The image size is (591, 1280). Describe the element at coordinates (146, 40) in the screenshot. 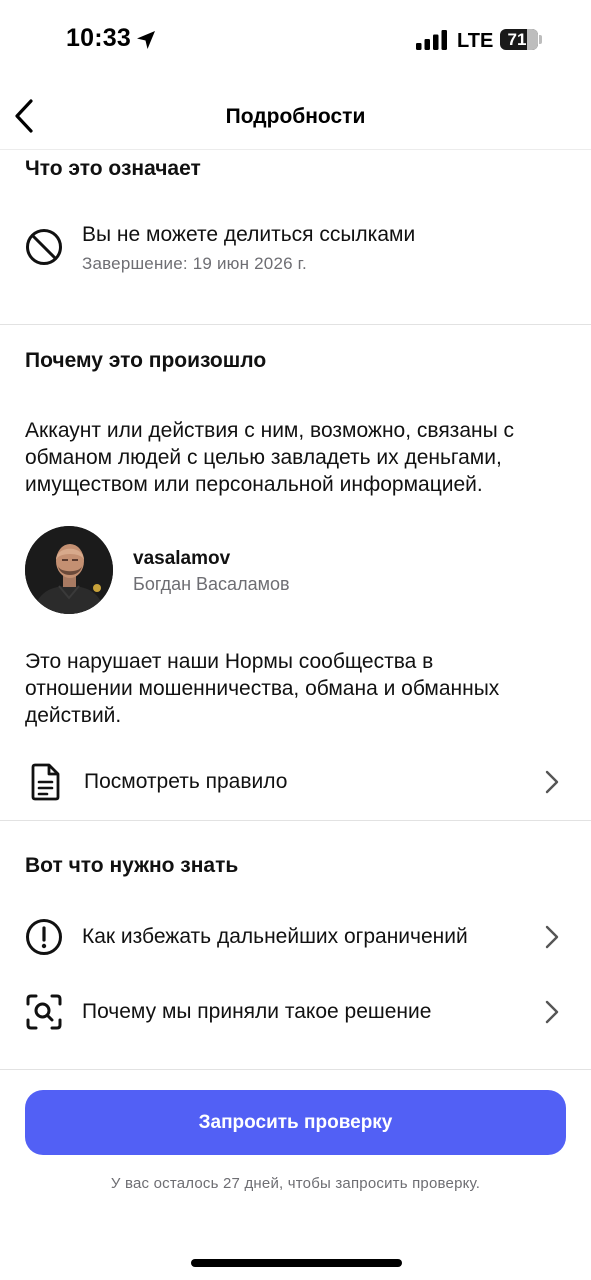

I see `location-arrow-icon` at that location.